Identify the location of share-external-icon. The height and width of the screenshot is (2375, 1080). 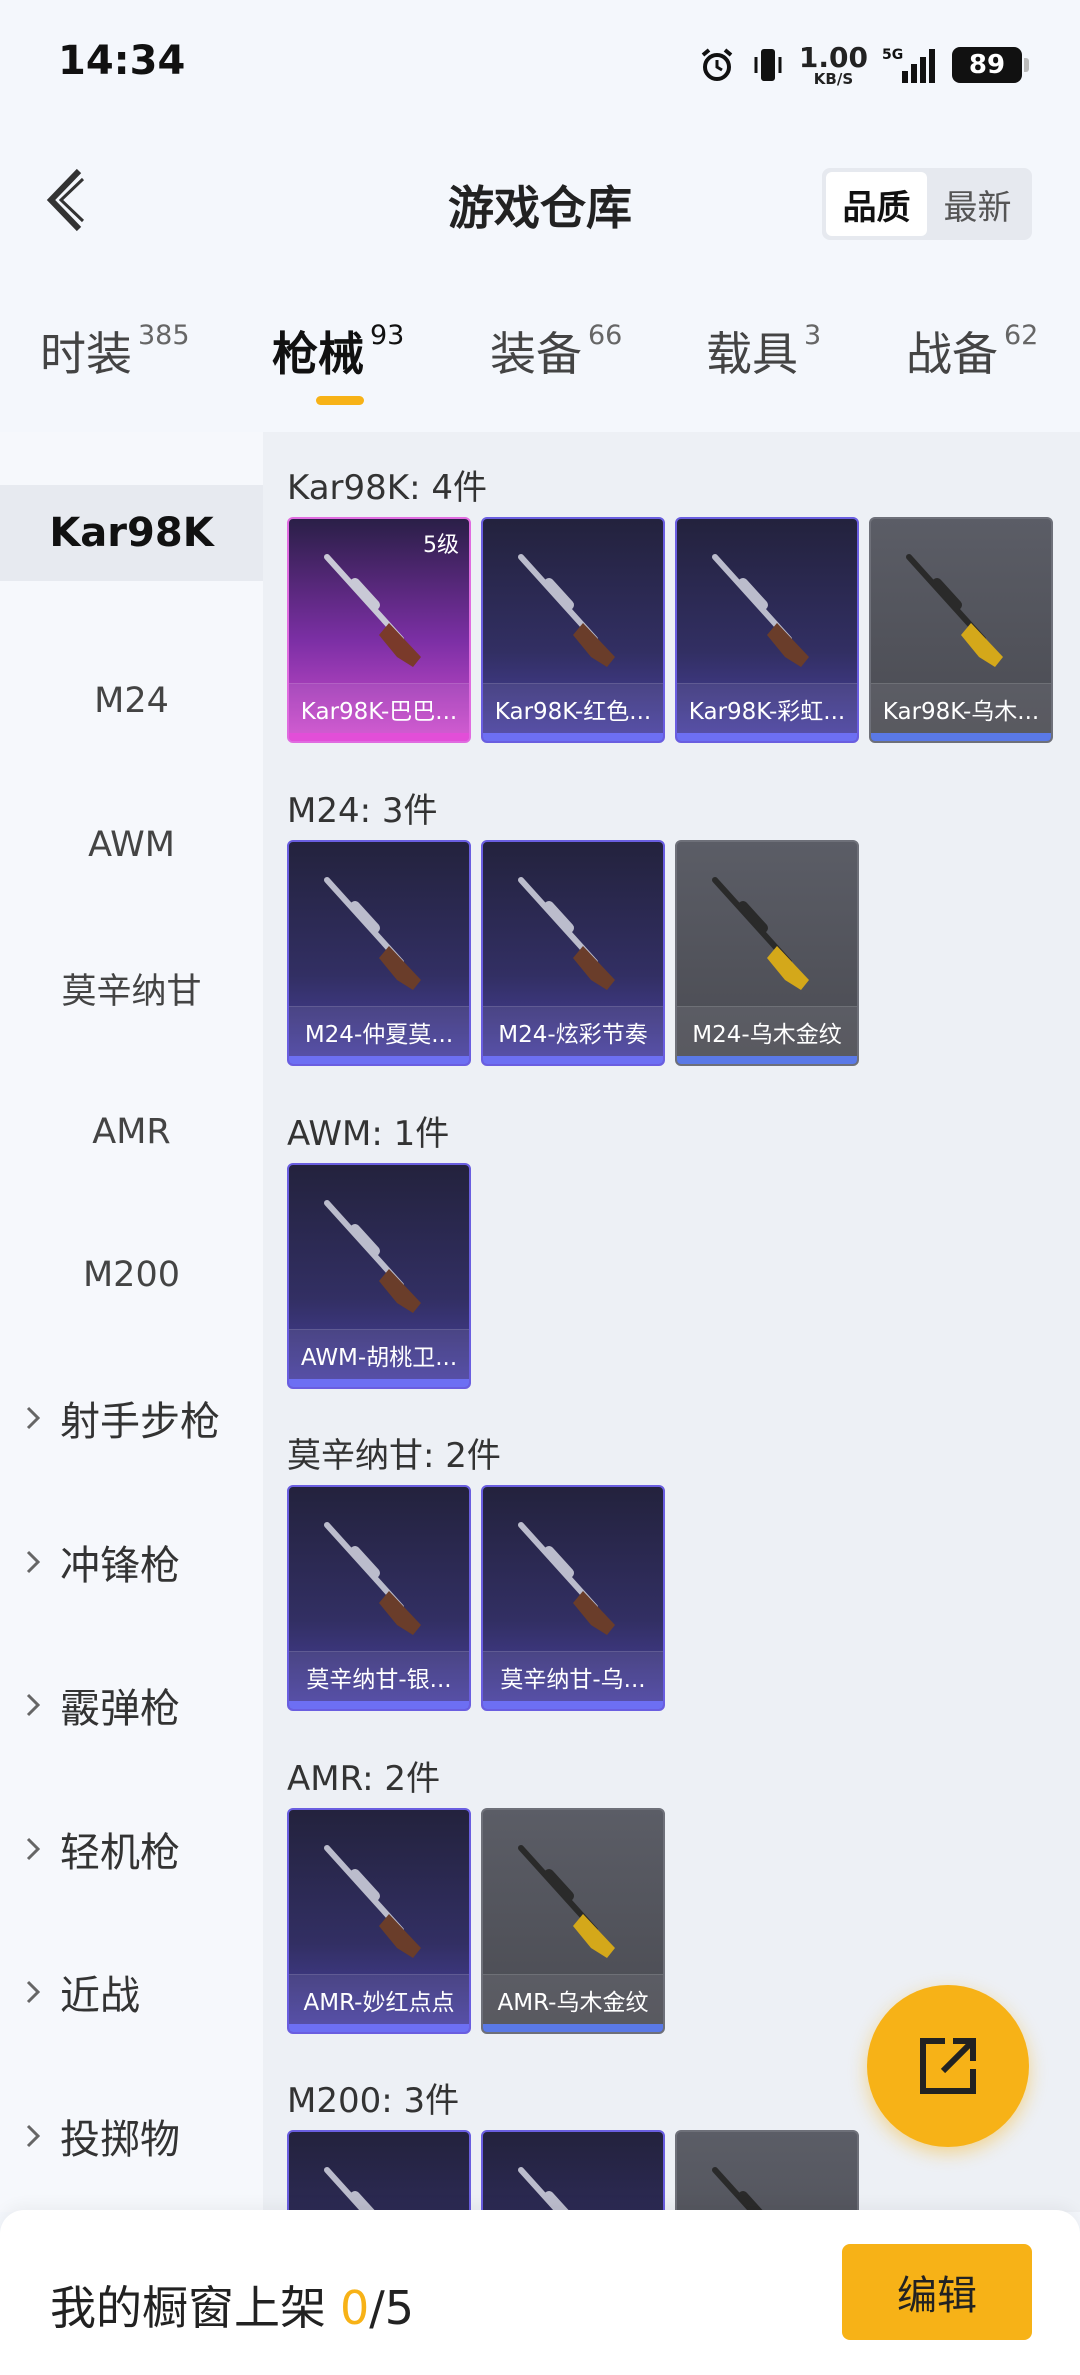
(948, 2066).